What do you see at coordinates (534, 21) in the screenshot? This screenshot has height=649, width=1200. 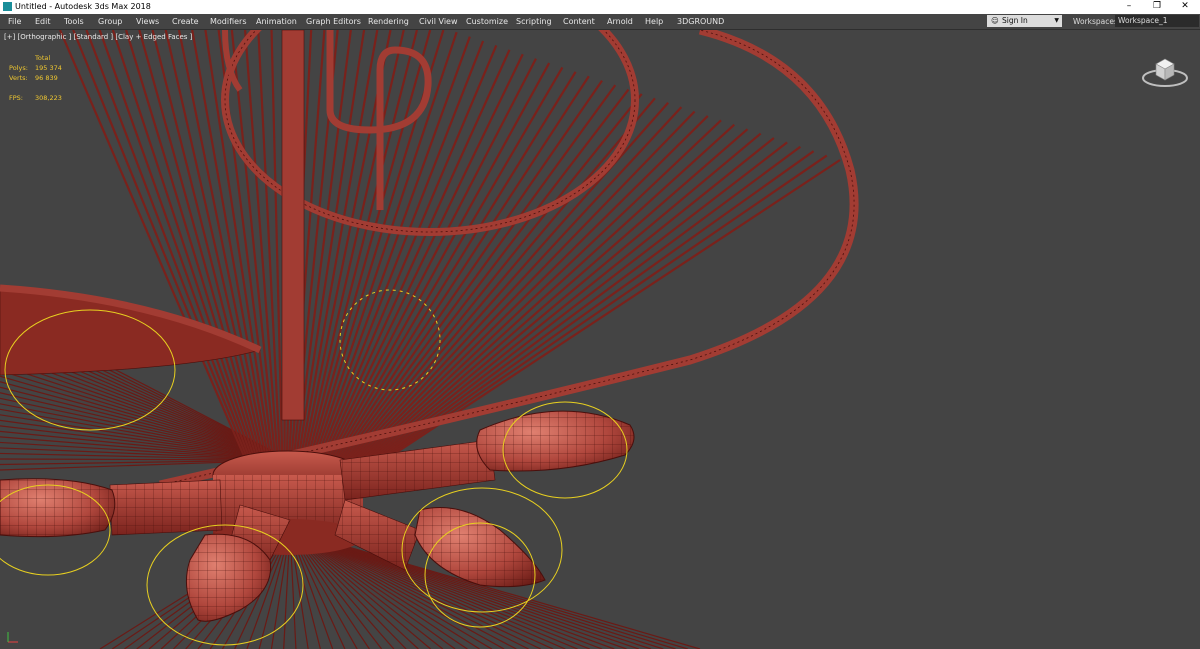 I see `menu-scripting: Scripting` at bounding box center [534, 21].